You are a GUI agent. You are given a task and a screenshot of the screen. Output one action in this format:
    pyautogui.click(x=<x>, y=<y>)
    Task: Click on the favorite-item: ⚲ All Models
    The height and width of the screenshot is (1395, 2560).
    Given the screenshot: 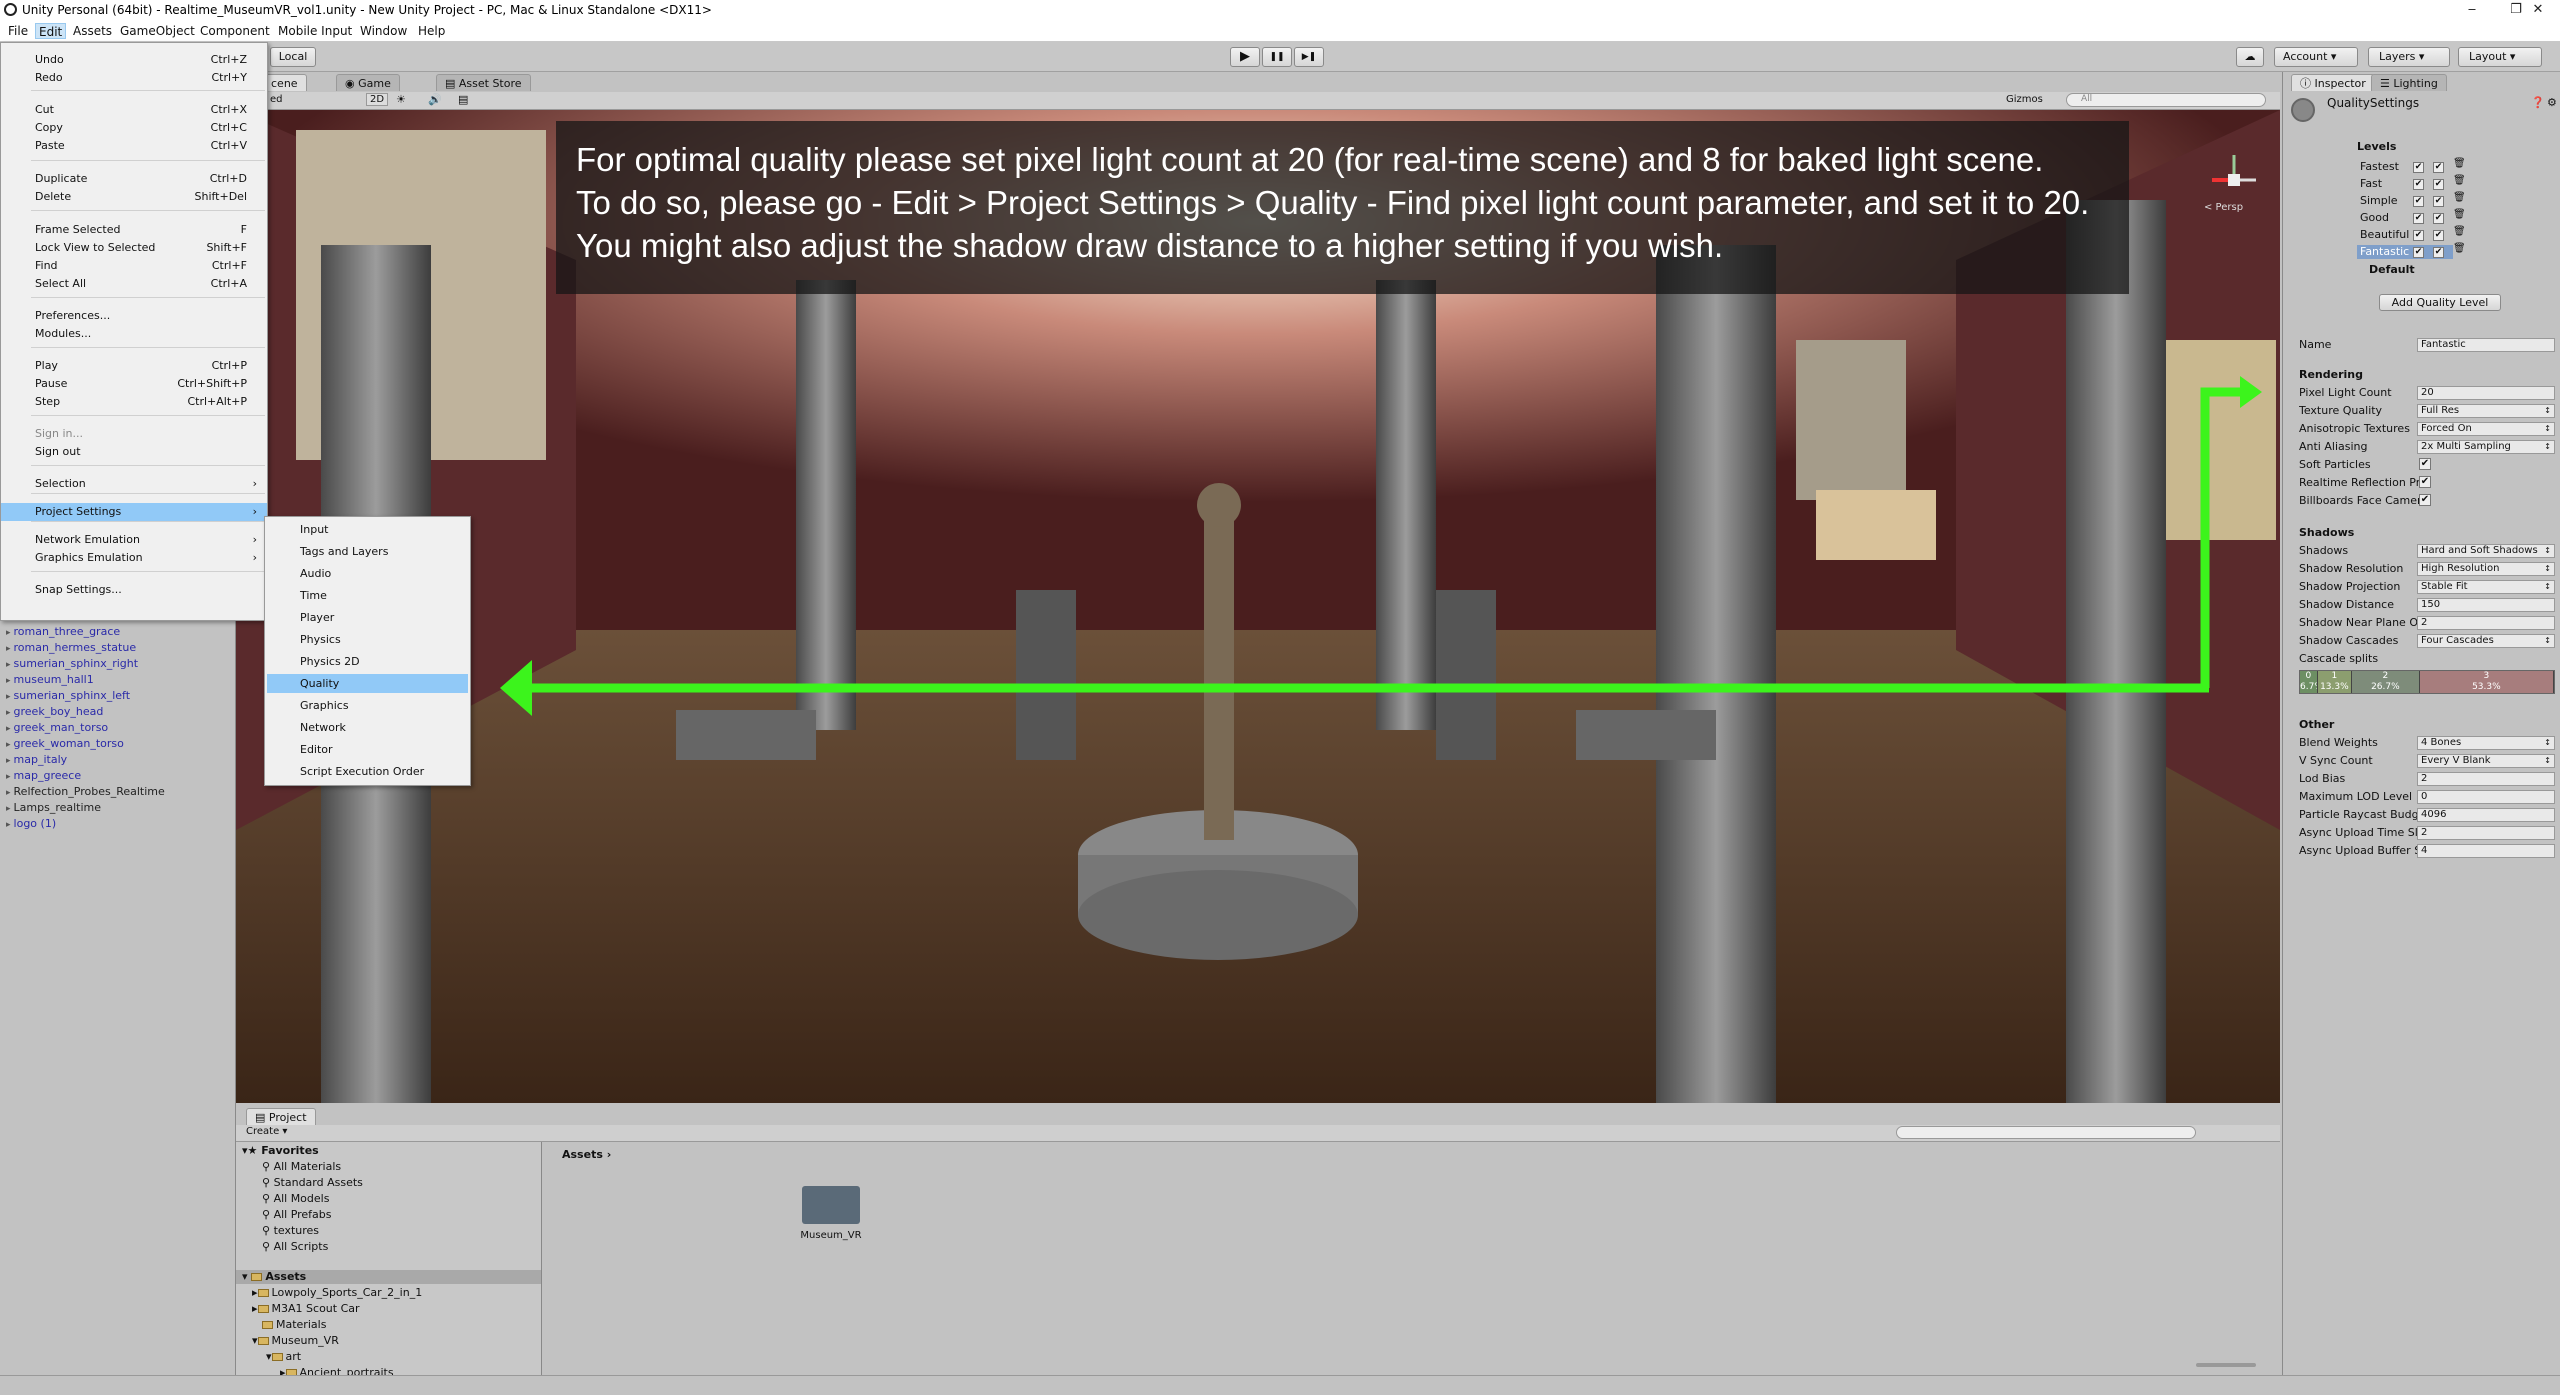 What is the action you would take?
    pyautogui.click(x=295, y=1199)
    